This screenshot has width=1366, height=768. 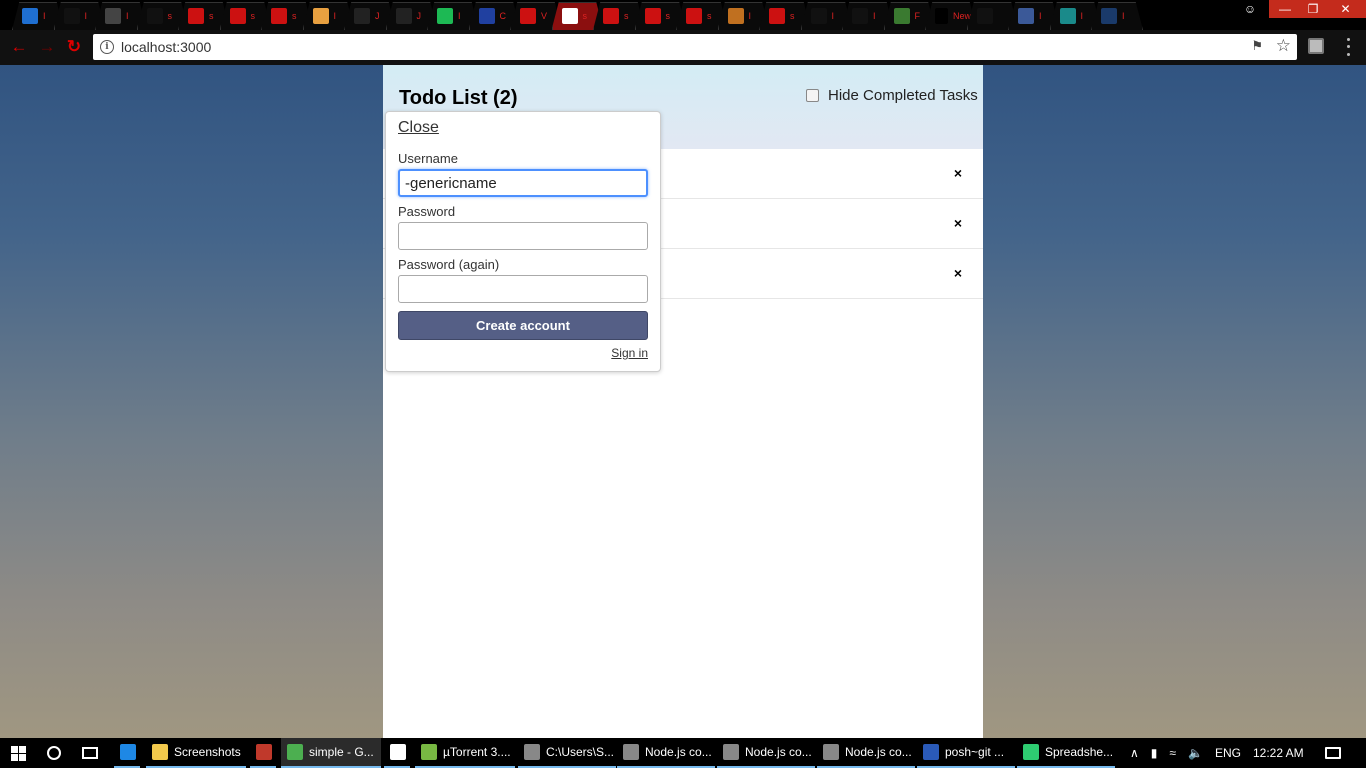 I want to click on restore-icon: ❐, so click(x=1313, y=9).